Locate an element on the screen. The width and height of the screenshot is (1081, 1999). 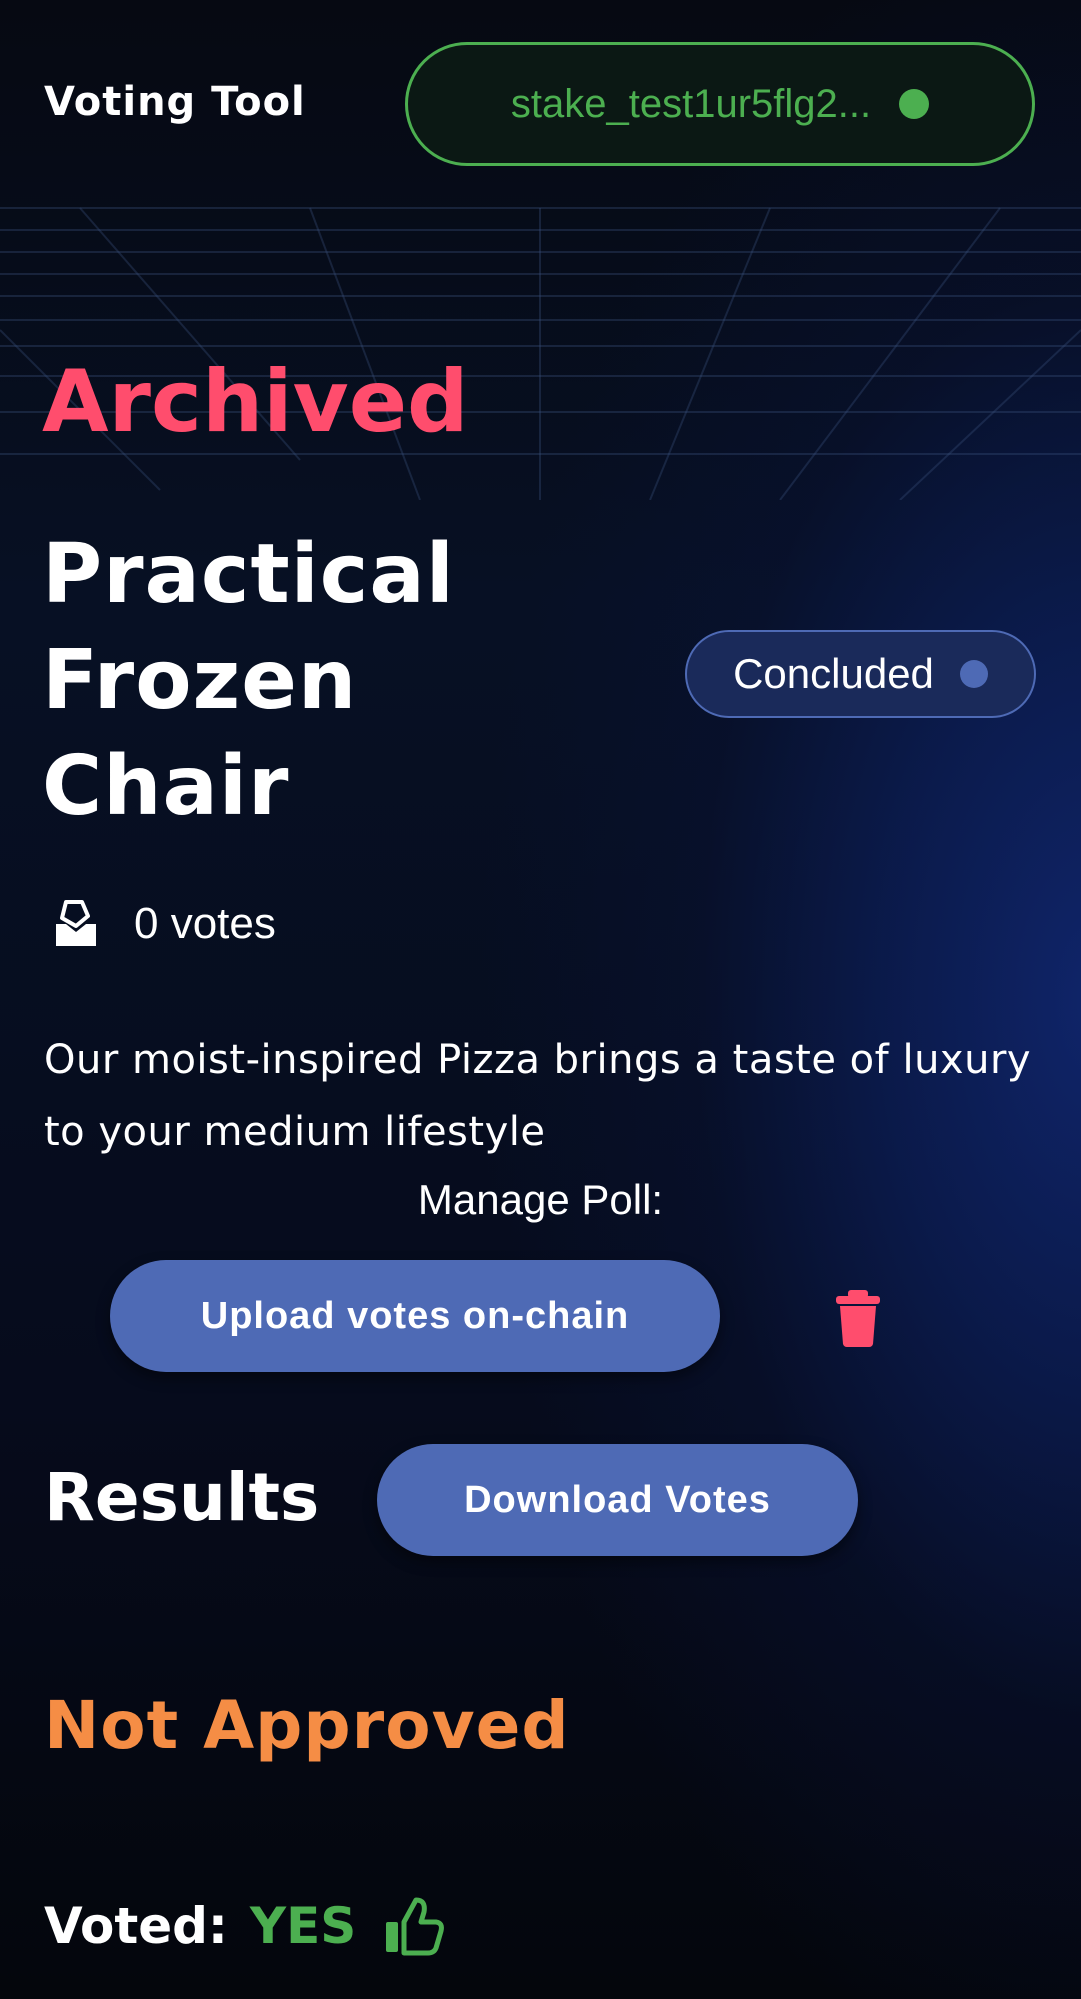
trash-icon is located at coordinates (858, 1318).